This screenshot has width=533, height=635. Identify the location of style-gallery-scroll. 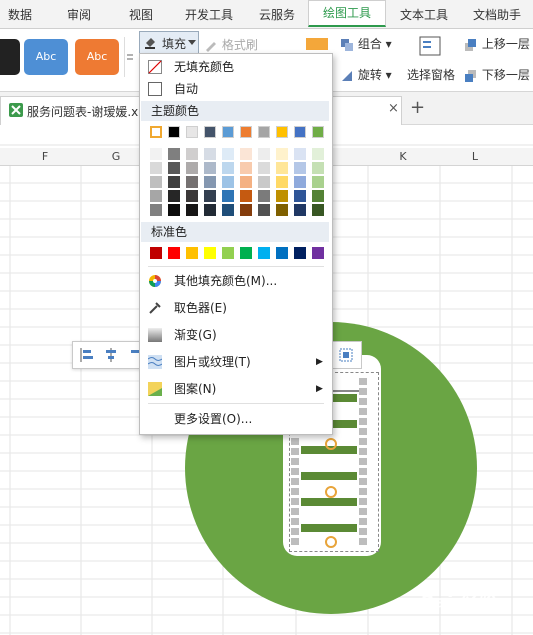
(129, 57).